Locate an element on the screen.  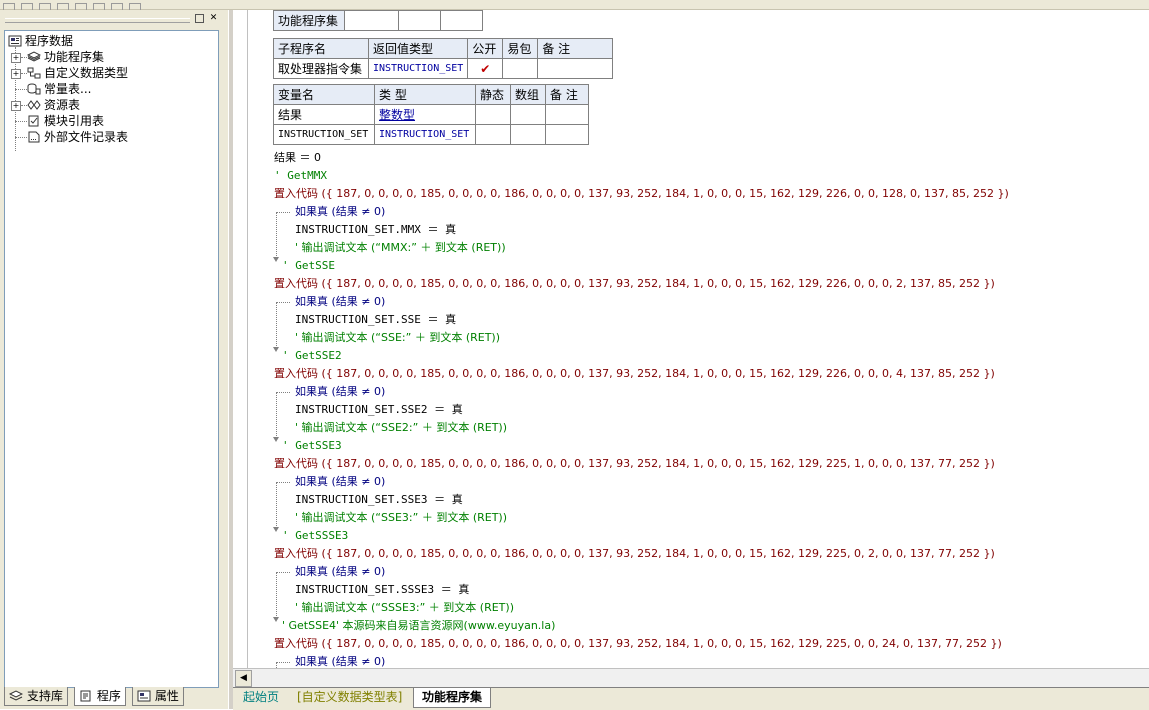
code-comment: ' 输出调试文本 (“SSE3:” ＋ 到文本 (RET)) is located at coordinates (401, 518).